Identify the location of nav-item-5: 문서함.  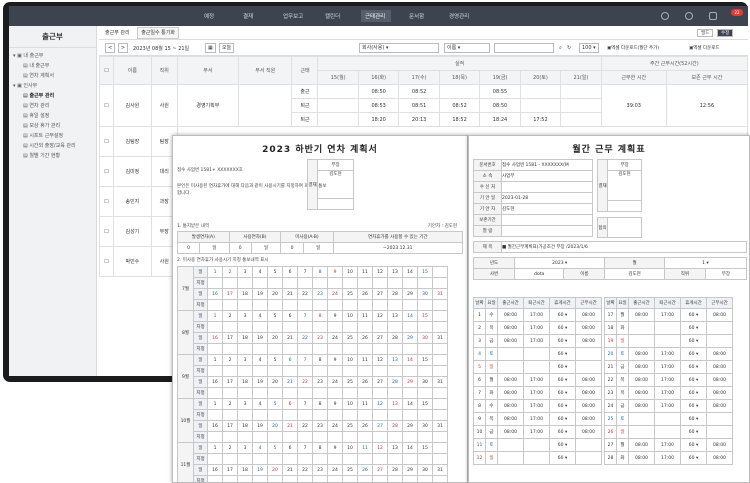
(416, 16).